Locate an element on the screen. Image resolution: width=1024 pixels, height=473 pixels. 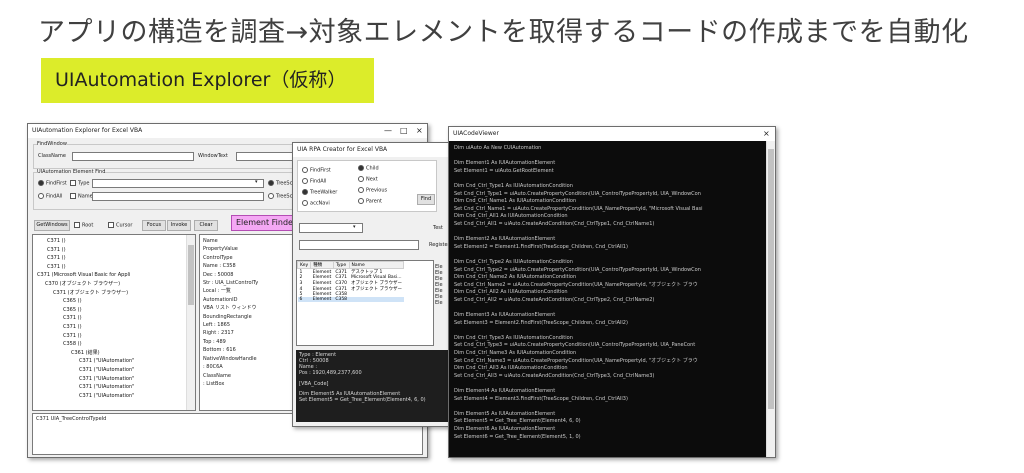
cursor-checkbox: Cursor is located at coordinates (120, 225).